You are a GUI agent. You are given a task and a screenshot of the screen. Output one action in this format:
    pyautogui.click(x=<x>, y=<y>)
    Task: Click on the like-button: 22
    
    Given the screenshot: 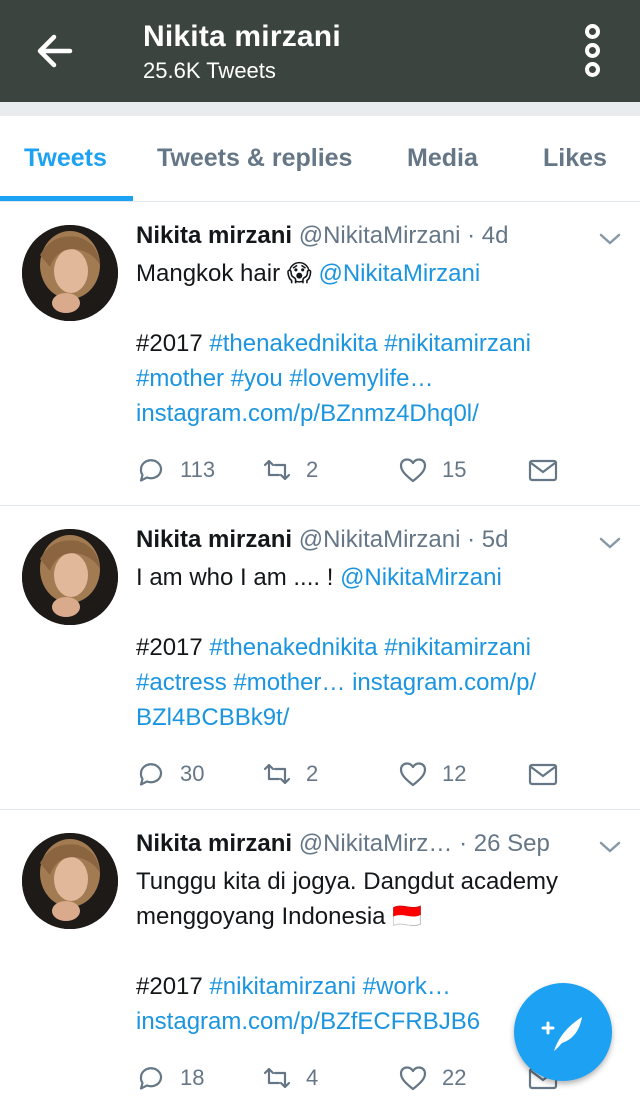 What is the action you would take?
    pyautogui.click(x=432, y=1078)
    